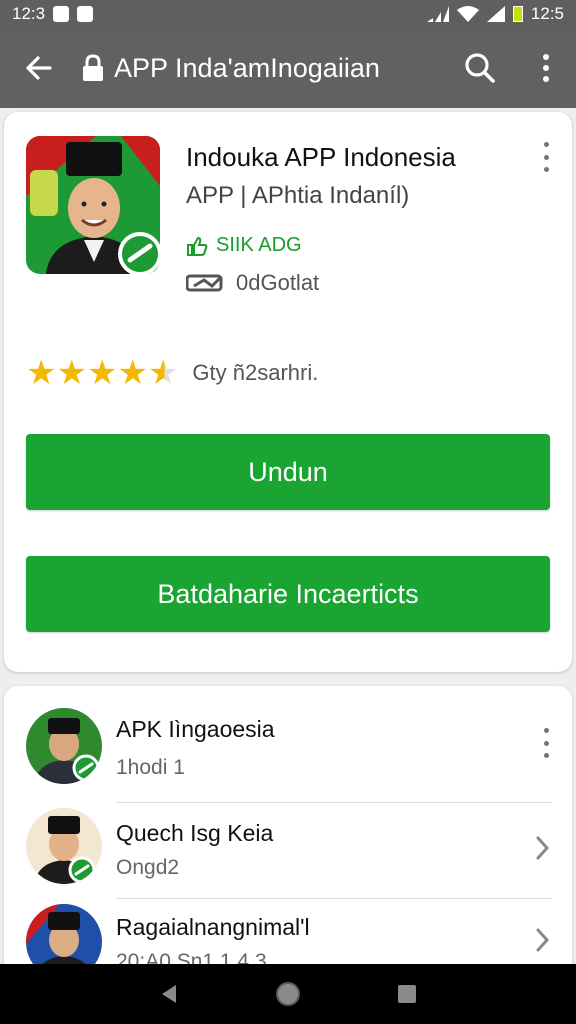 The width and height of the screenshot is (576, 1024). I want to click on system-nav-bar, so click(288, 994).